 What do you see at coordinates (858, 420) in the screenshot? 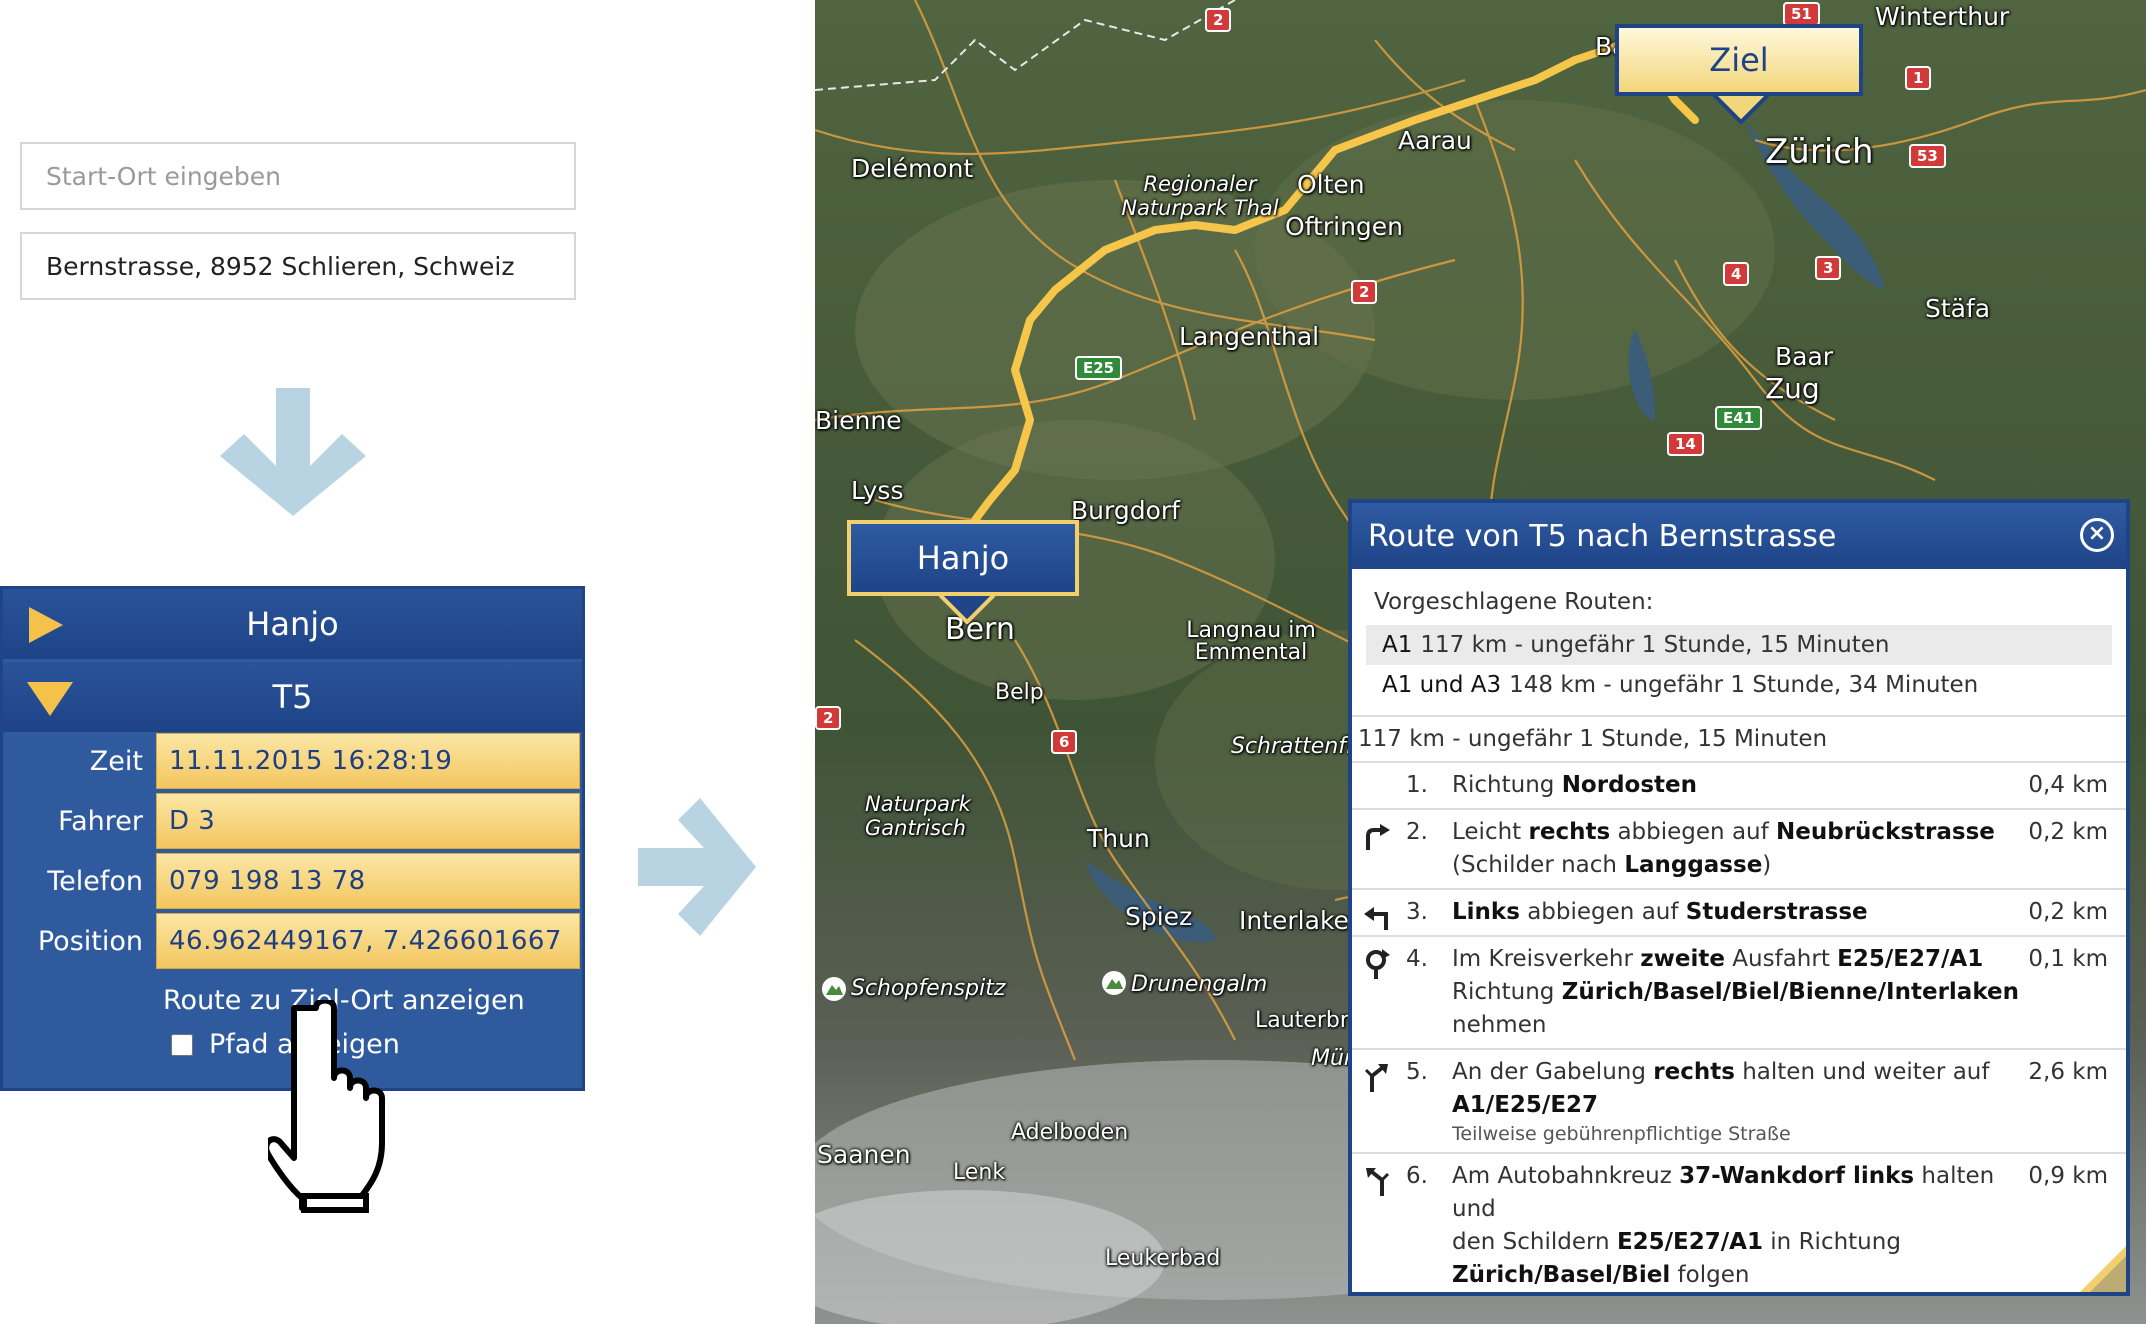
I see `place-bienne: Bienne` at bounding box center [858, 420].